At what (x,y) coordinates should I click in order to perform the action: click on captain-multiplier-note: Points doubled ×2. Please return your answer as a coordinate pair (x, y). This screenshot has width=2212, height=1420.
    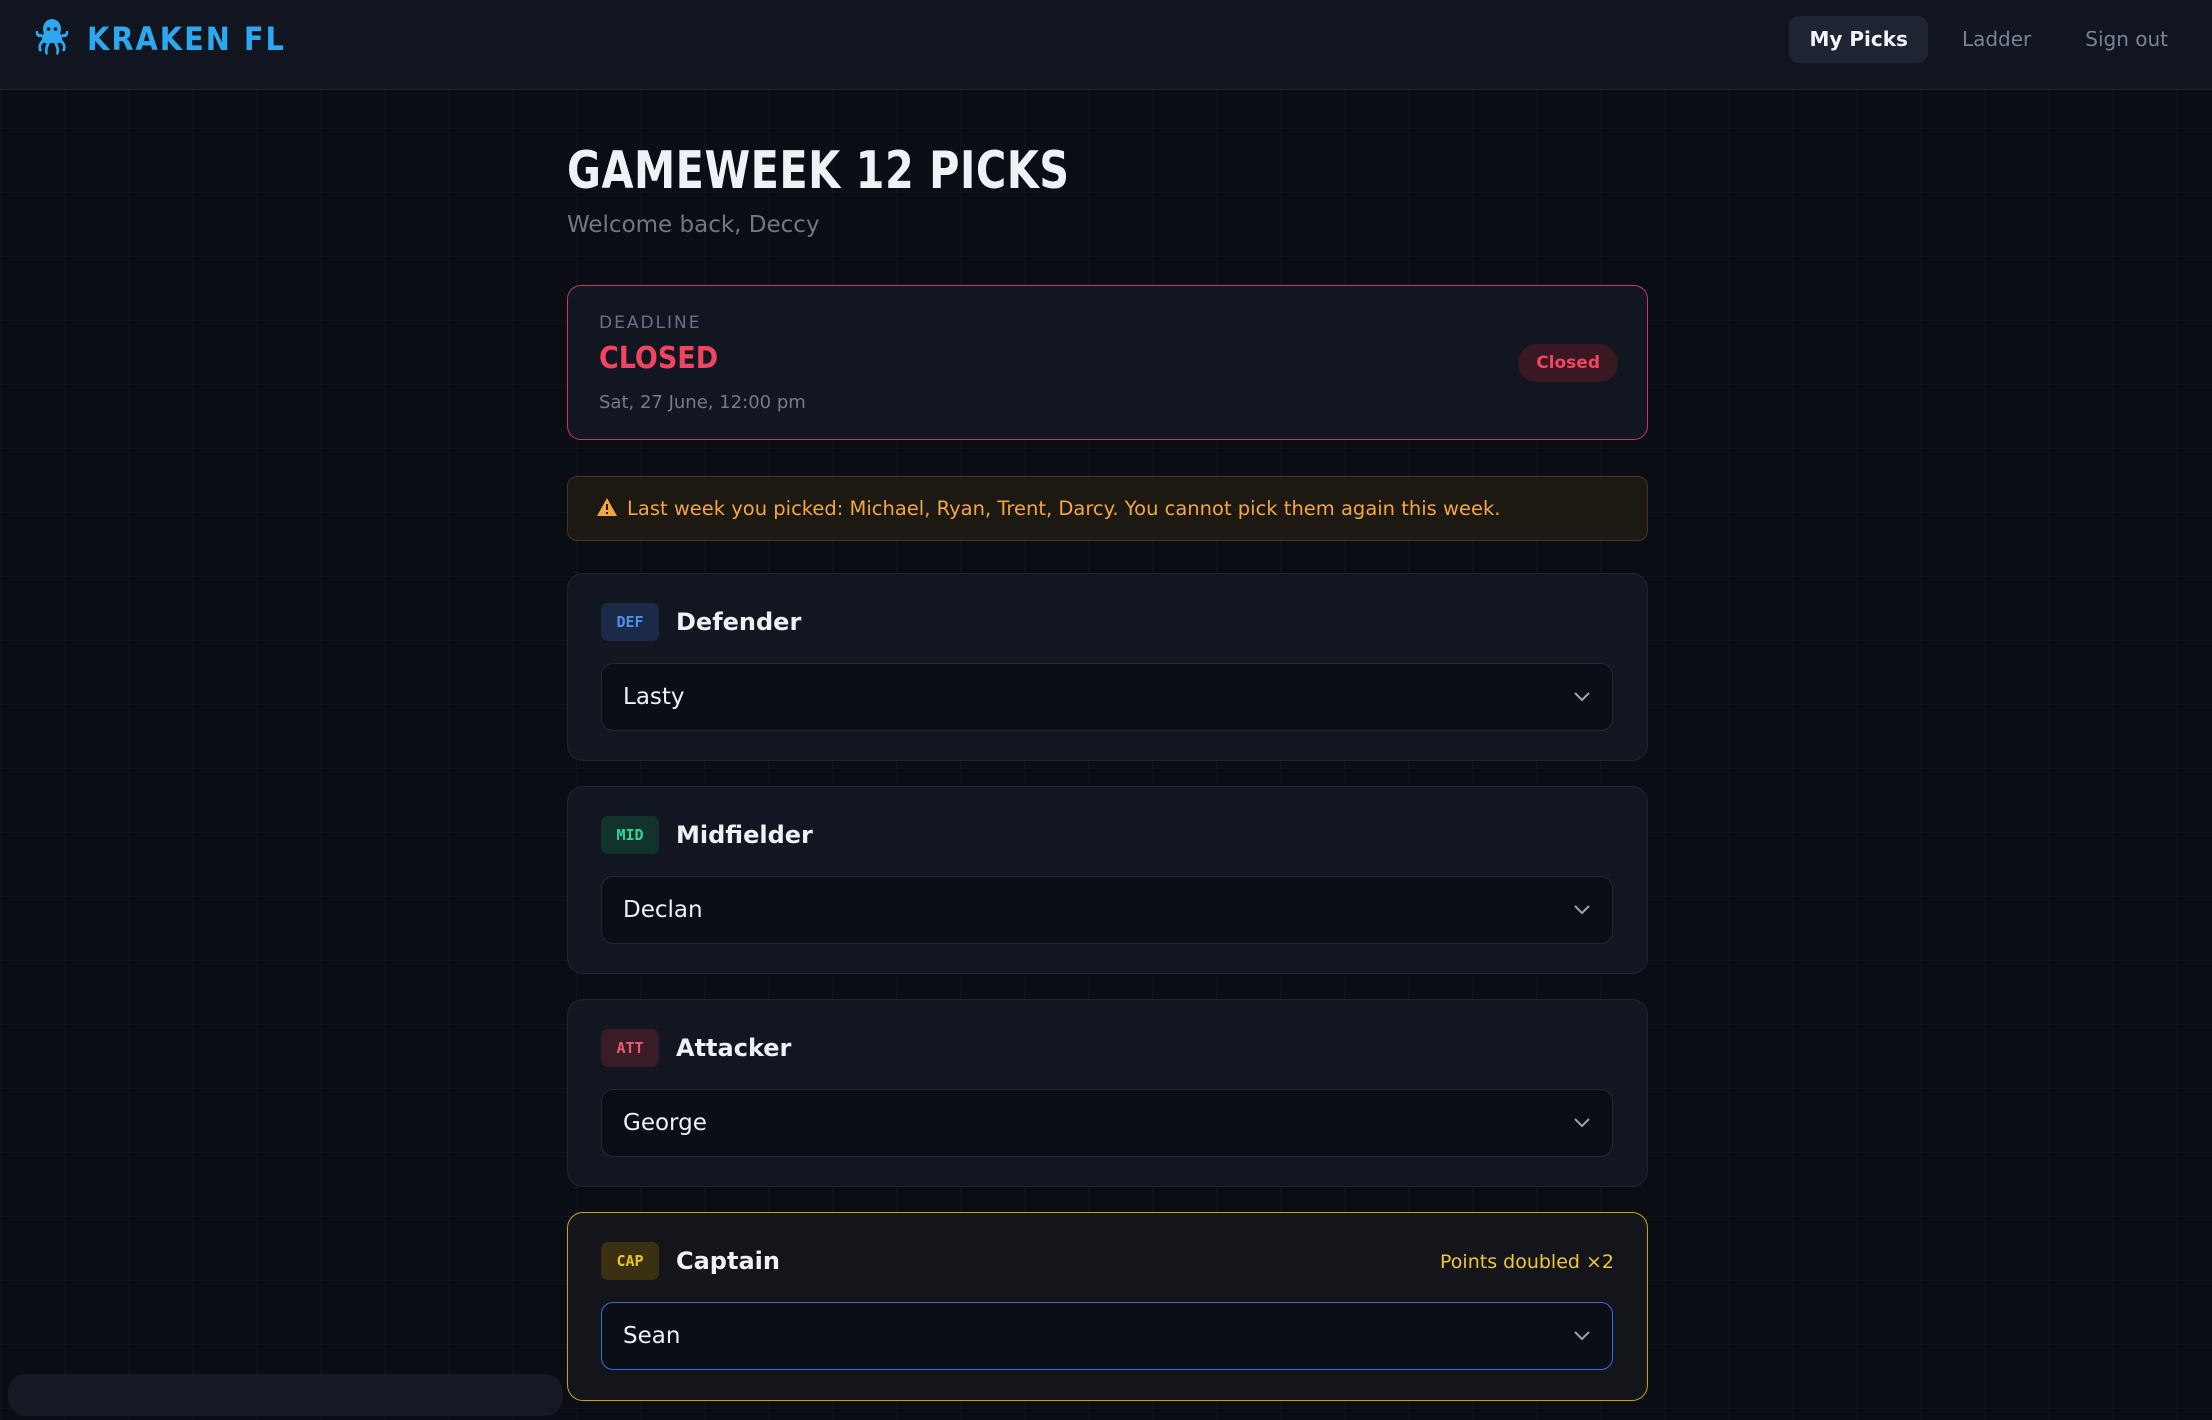
    Looking at the image, I should click on (1527, 1262).